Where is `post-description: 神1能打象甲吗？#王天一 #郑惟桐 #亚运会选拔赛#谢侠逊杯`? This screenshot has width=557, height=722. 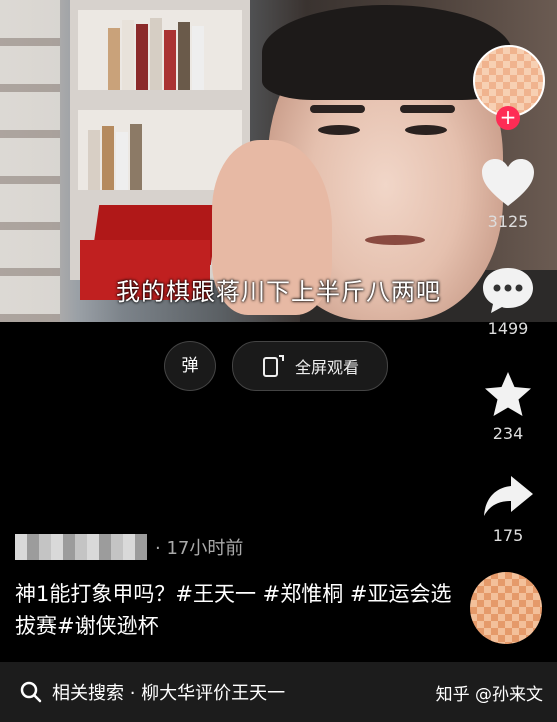
post-description: 神1能打象甲吗？#王天一 #郑惟桐 #亚运会选拔赛#谢侠逊杯 is located at coordinates (233, 610).